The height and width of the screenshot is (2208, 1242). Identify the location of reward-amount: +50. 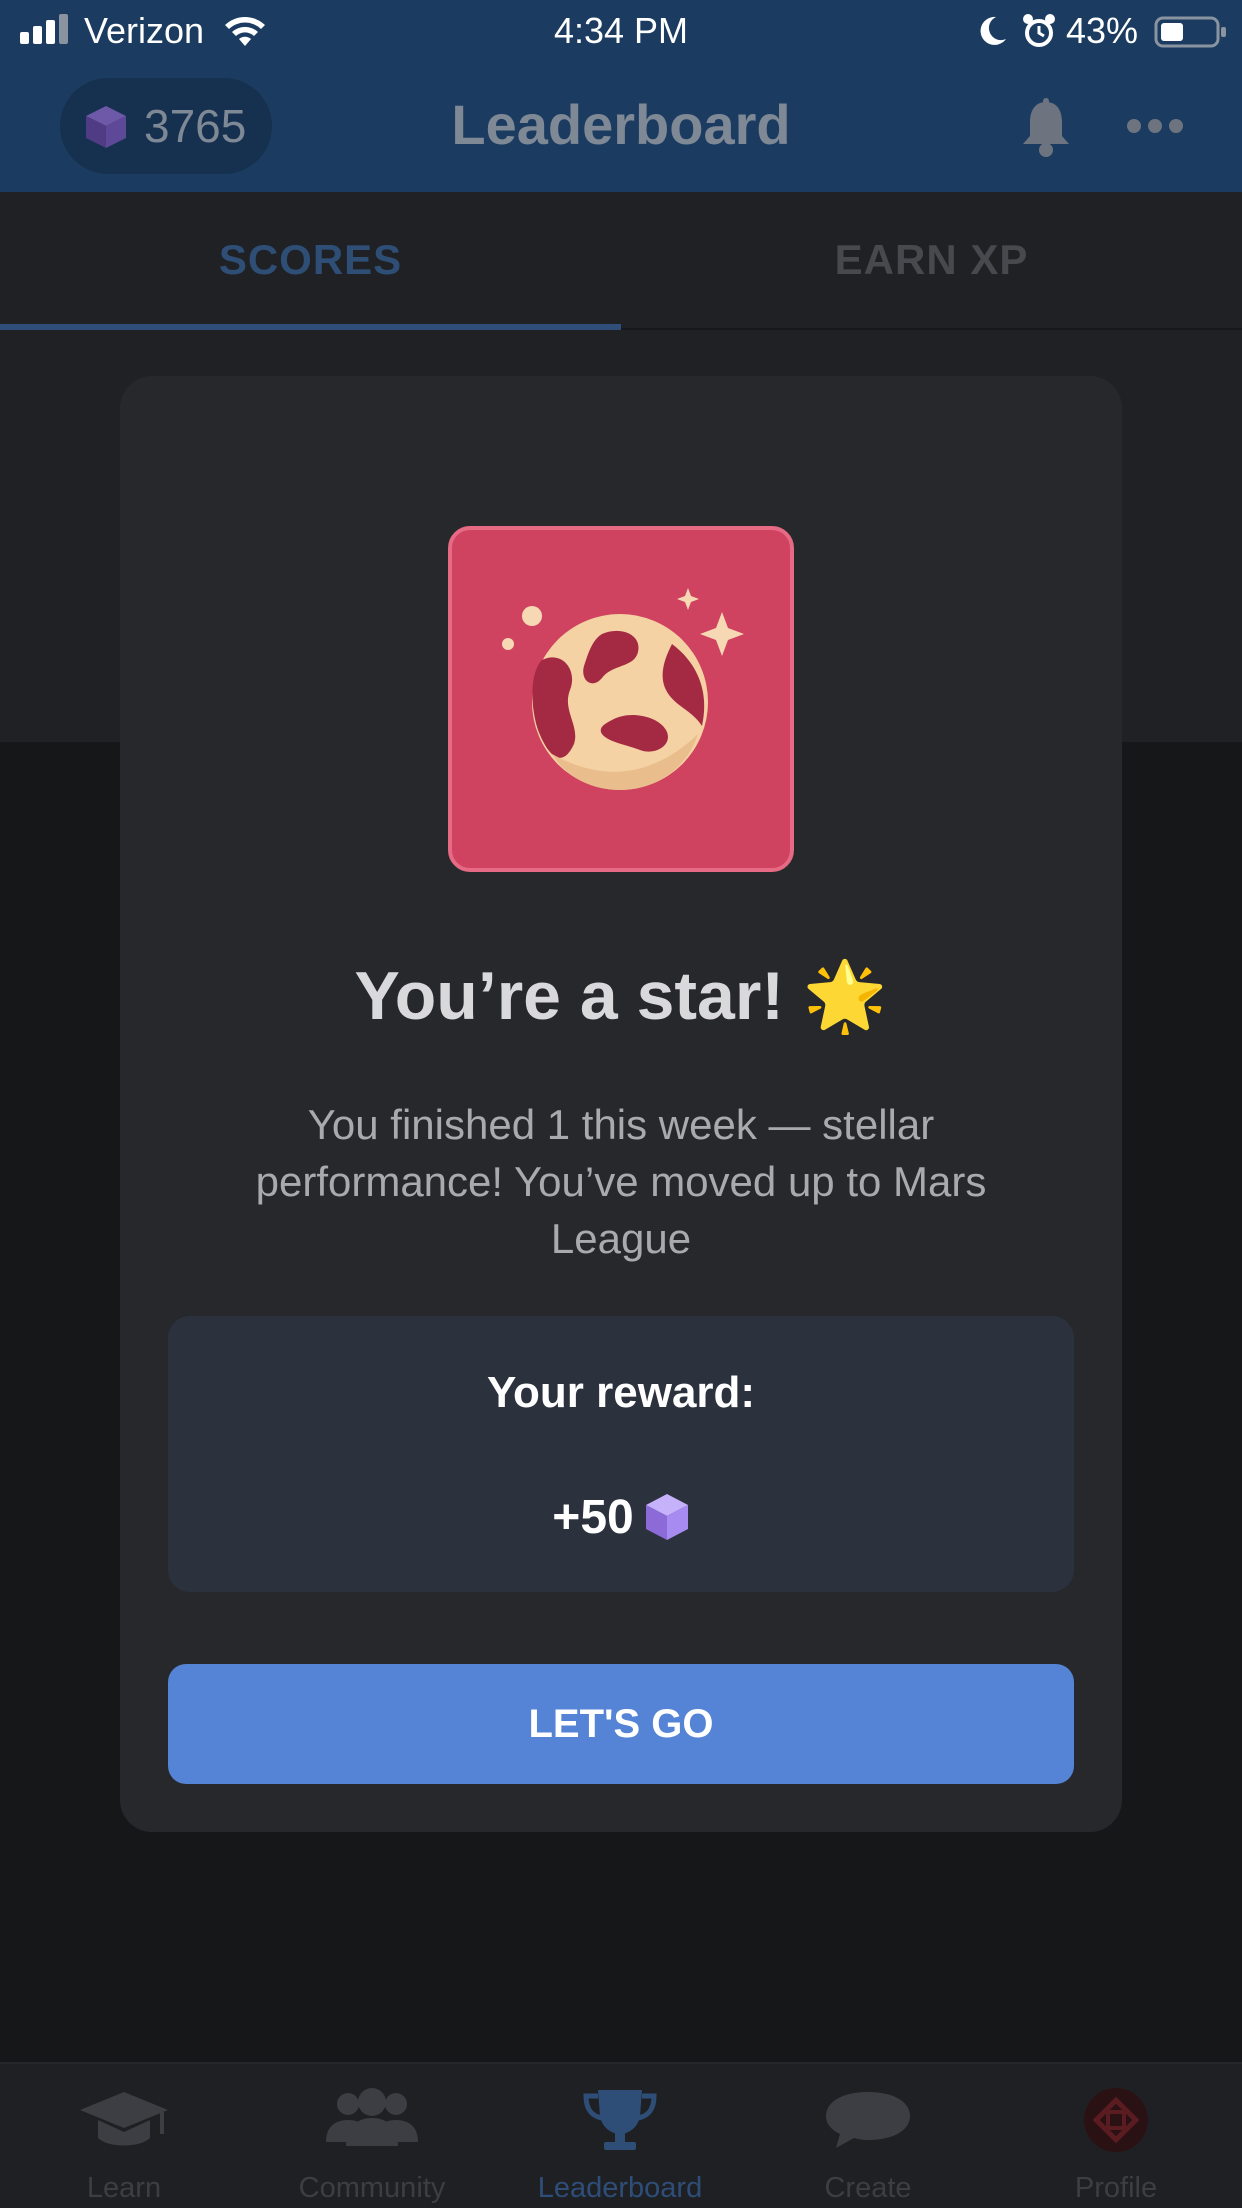
(593, 1517).